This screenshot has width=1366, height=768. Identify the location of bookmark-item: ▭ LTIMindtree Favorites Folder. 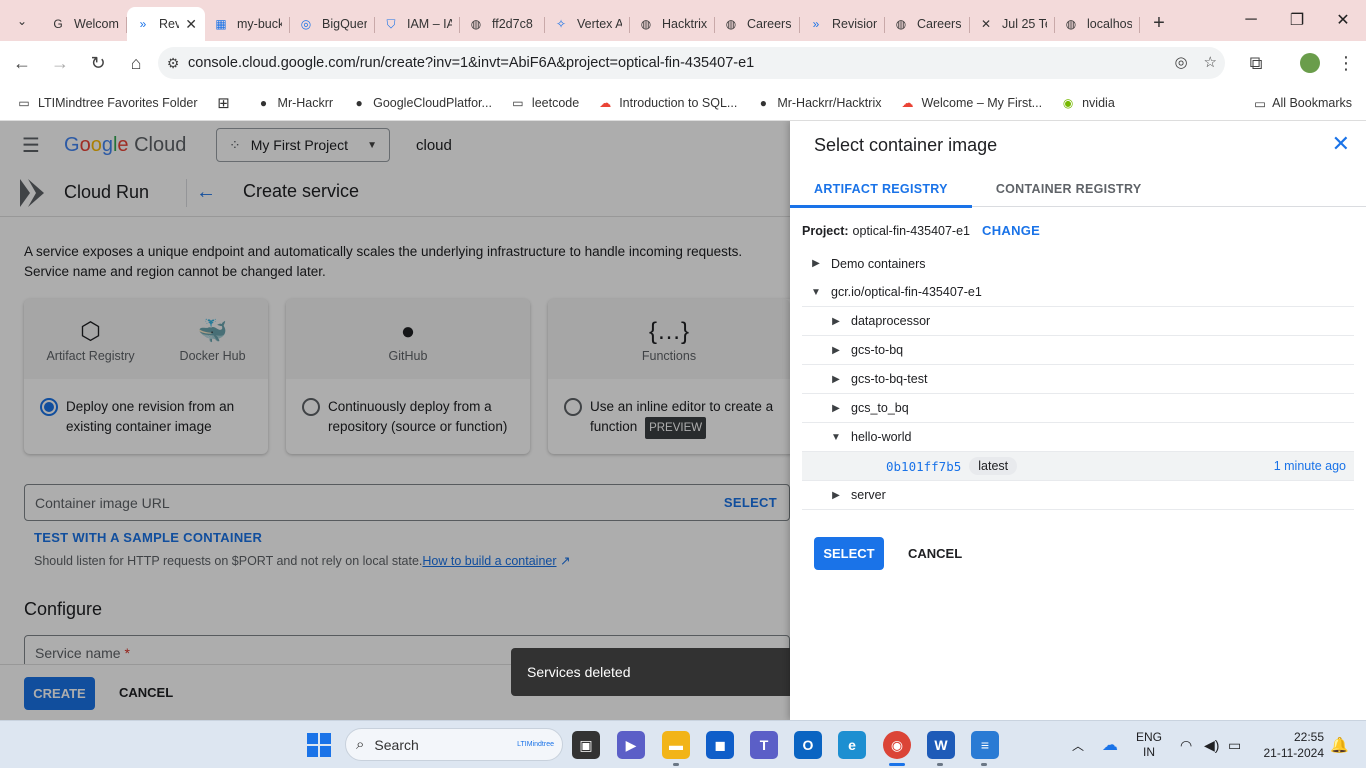
(107, 103).